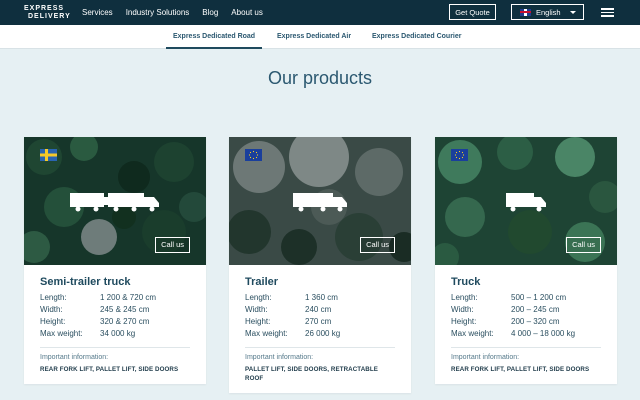  I want to click on tab-express-dedicated-courier: Express Dedicated Courier, so click(416, 37).